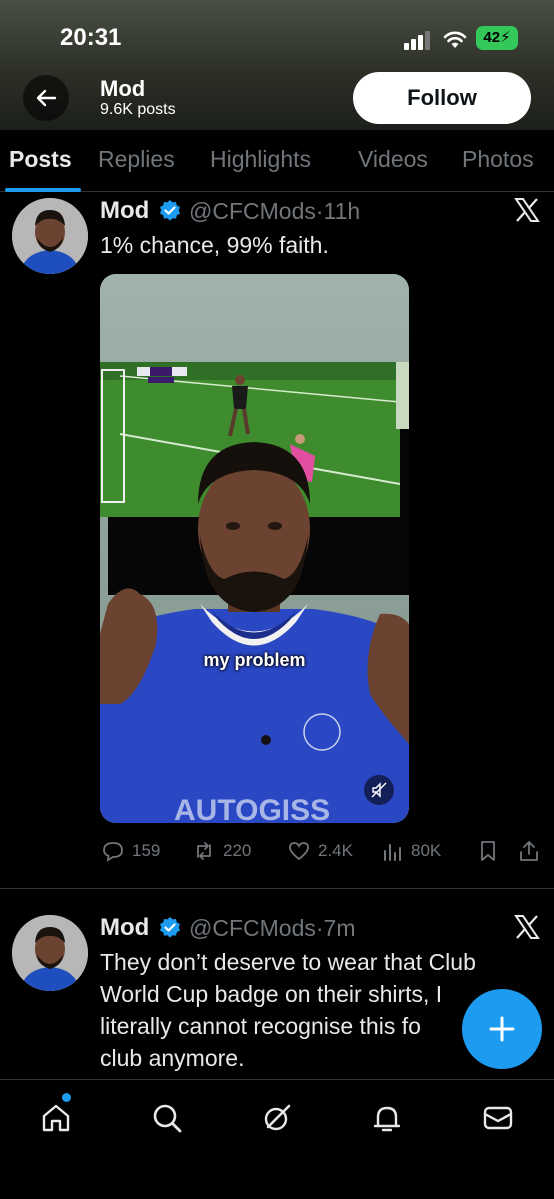  What do you see at coordinates (277, 1118) in the screenshot?
I see `grok-icon` at bounding box center [277, 1118].